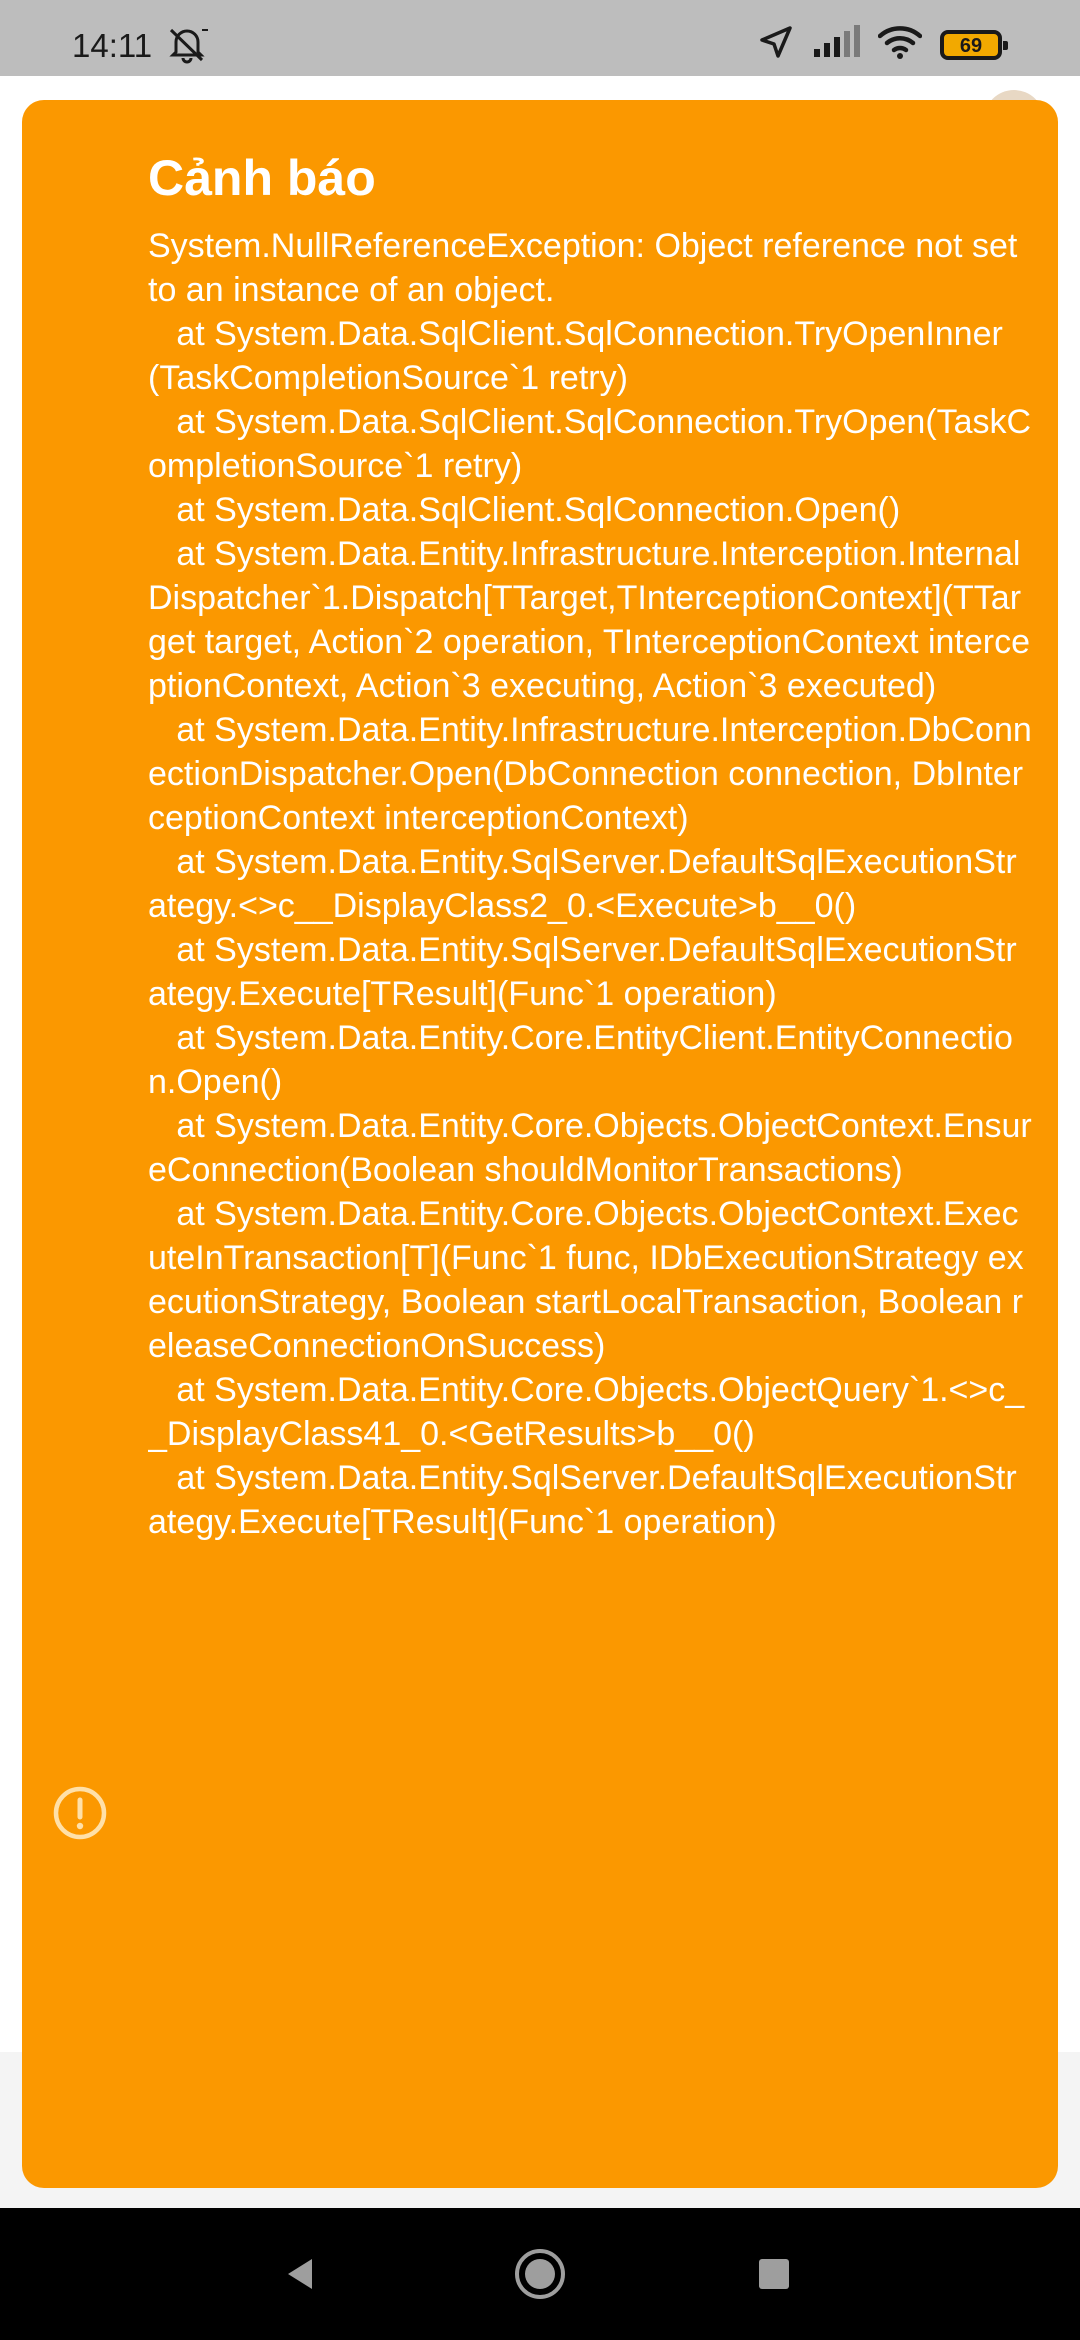 Image resolution: width=1080 pixels, height=2340 pixels. What do you see at coordinates (900, 44) in the screenshot?
I see `wifi-icon` at bounding box center [900, 44].